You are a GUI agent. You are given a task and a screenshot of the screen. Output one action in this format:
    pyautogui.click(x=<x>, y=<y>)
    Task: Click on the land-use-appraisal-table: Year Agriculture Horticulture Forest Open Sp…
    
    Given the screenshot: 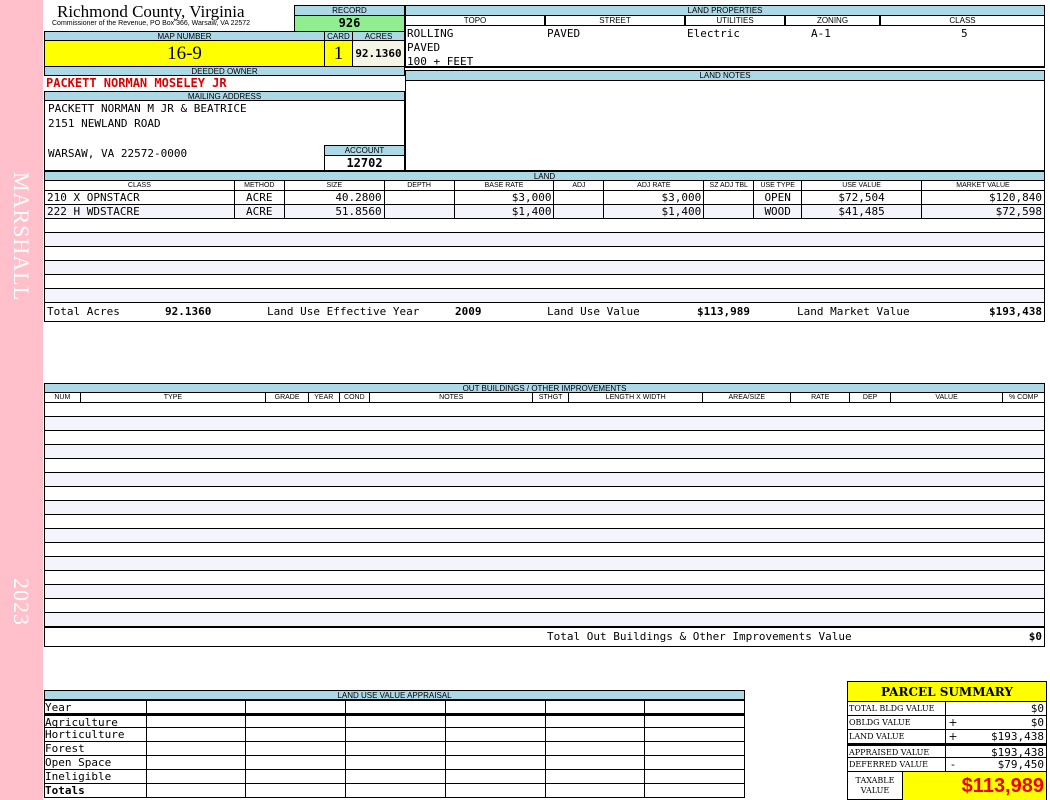 What is the action you would take?
    pyautogui.click(x=394, y=749)
    